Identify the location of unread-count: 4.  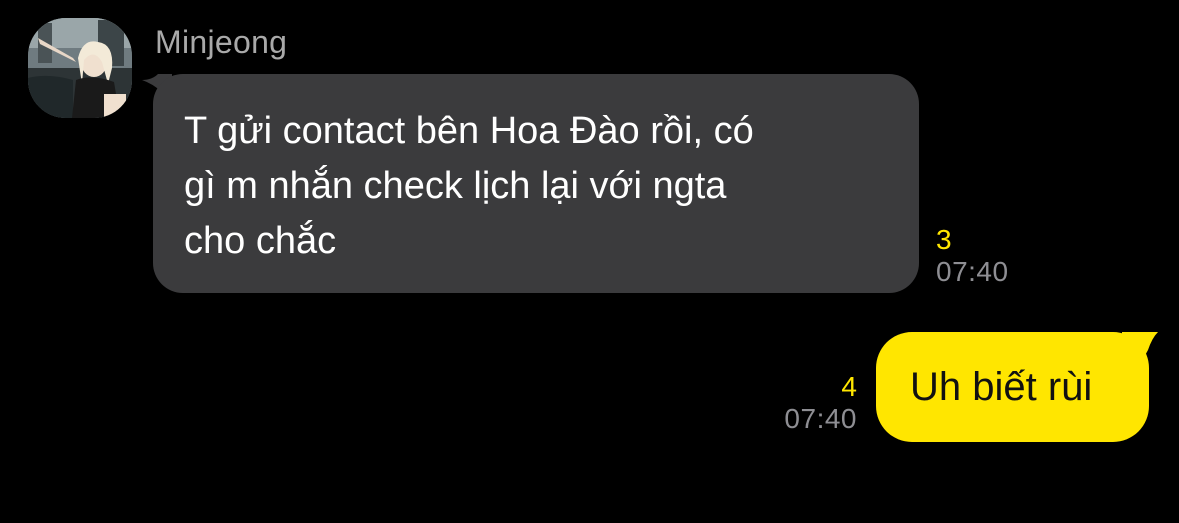
(849, 386).